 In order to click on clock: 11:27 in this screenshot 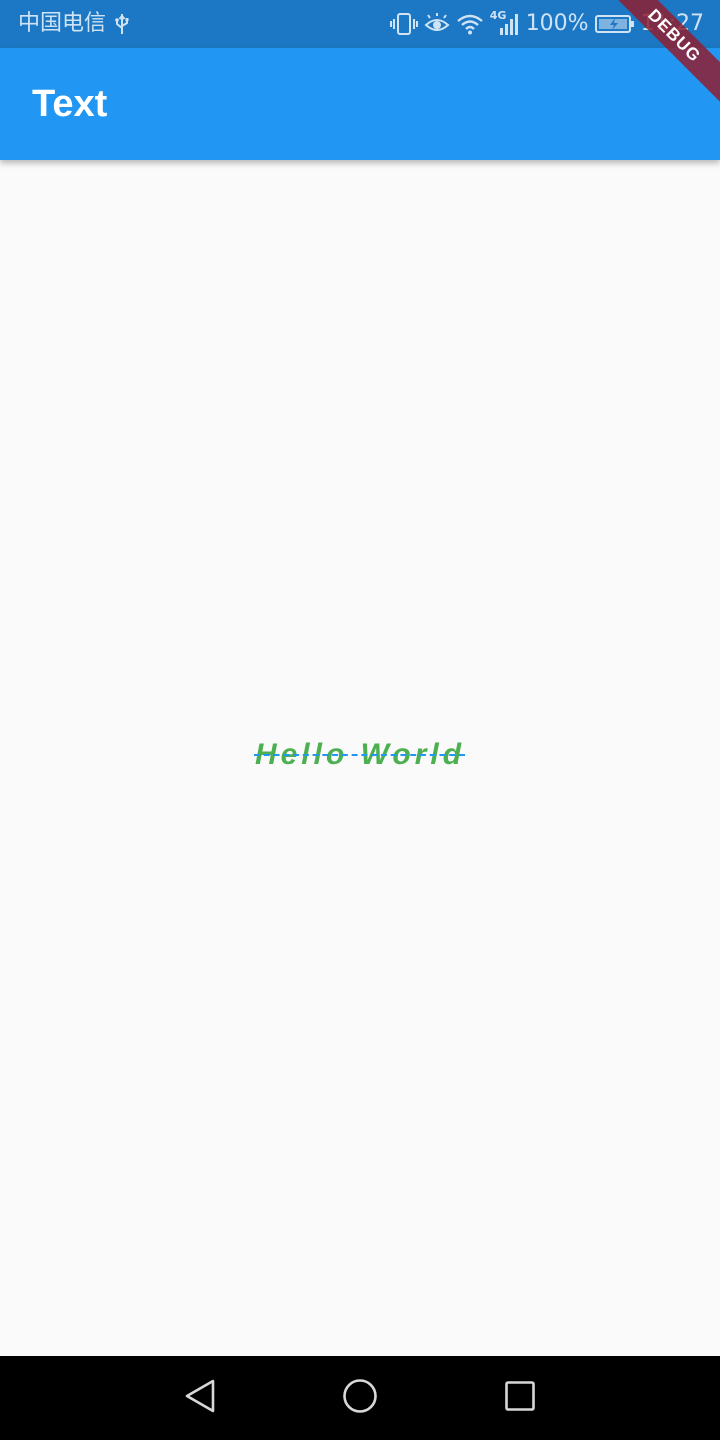, I will do `click(672, 23)`.